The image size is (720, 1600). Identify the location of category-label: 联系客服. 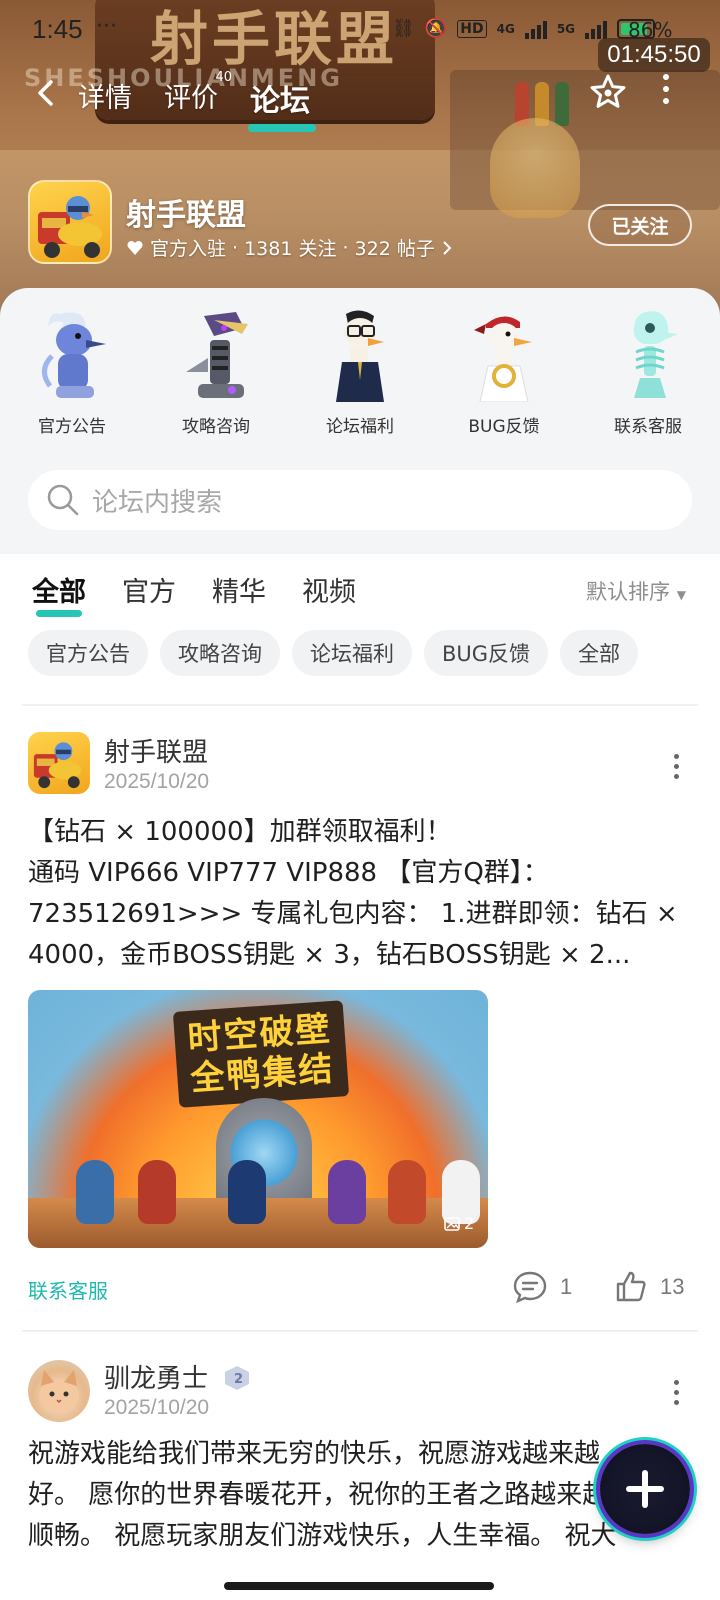
(648, 427).